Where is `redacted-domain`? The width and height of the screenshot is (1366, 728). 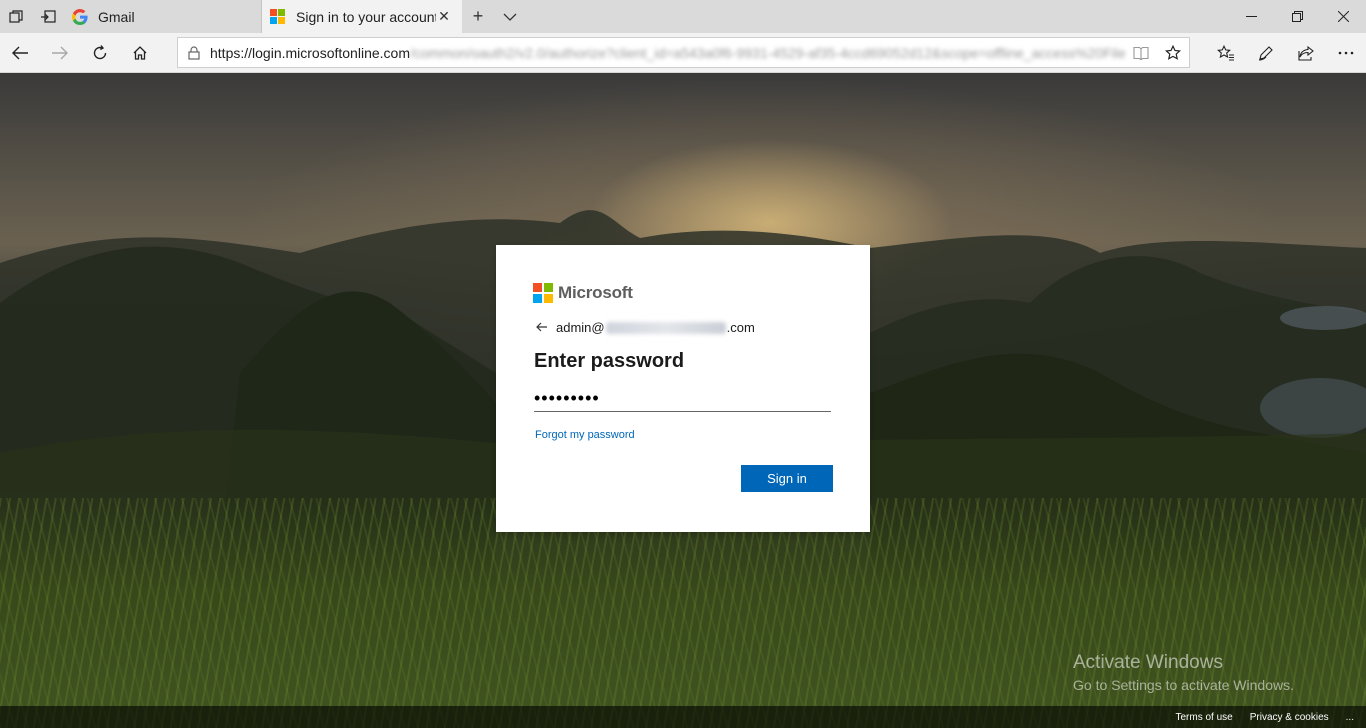
redacted-domain is located at coordinates (665, 327).